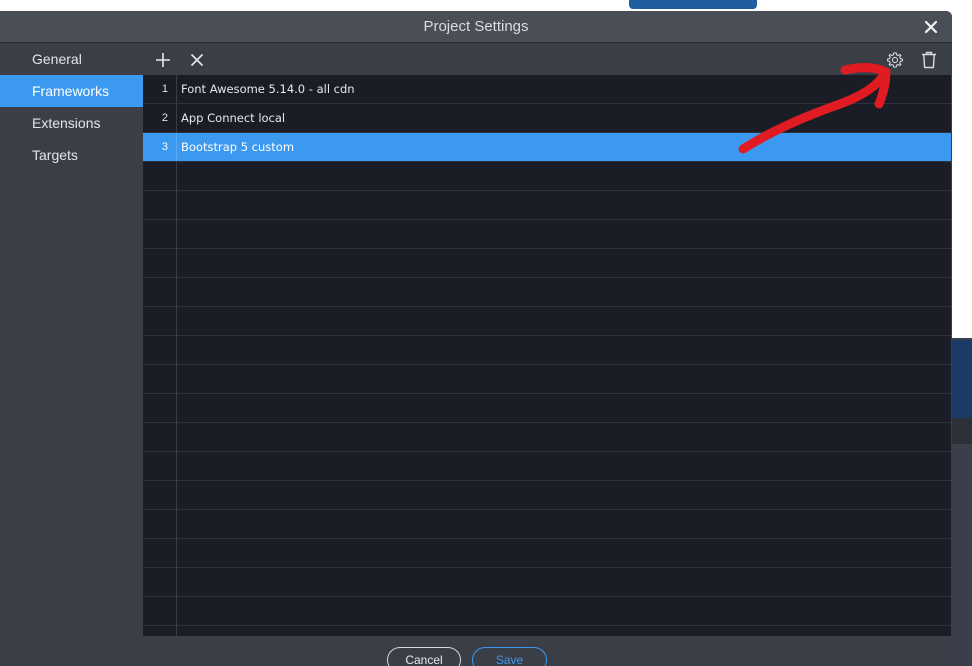 The width and height of the screenshot is (972, 666). Describe the element at coordinates (71, 91) in the screenshot. I see `sidebar-item-frameworks: Frameworks` at that location.